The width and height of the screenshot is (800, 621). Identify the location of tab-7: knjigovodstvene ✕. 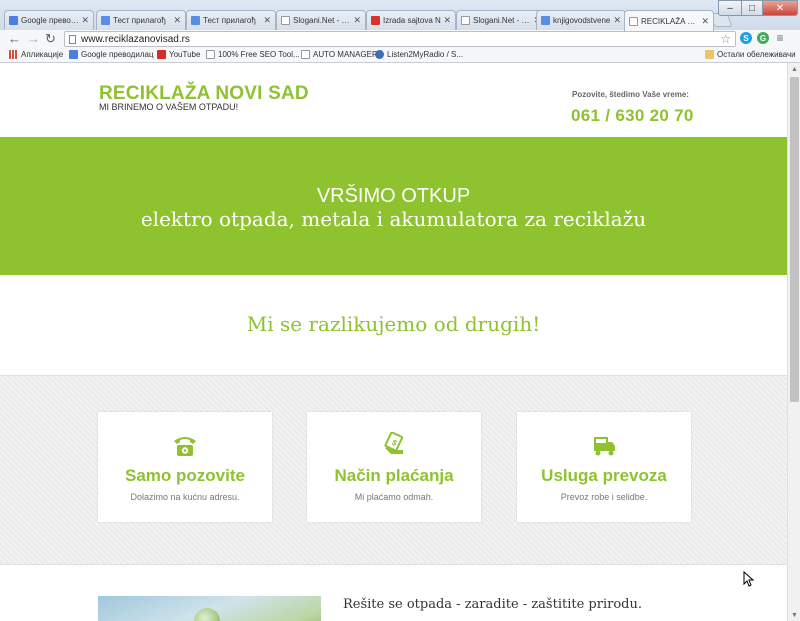
(581, 20).